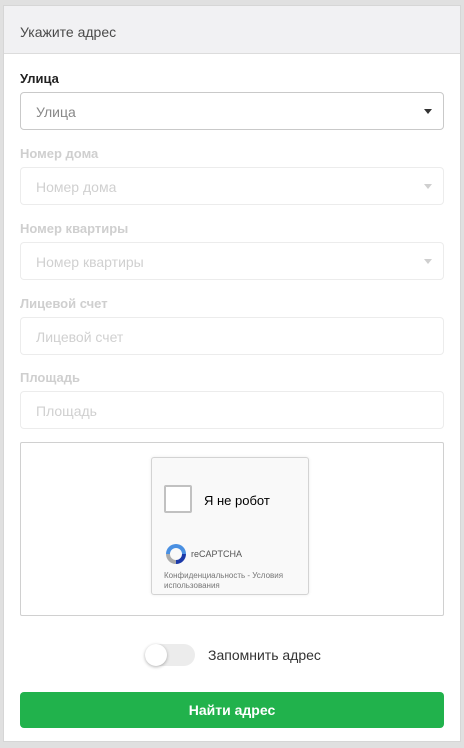 This screenshot has width=464, height=748. Describe the element at coordinates (176, 554) in the screenshot. I see `recaptcha-logo-icon` at that location.